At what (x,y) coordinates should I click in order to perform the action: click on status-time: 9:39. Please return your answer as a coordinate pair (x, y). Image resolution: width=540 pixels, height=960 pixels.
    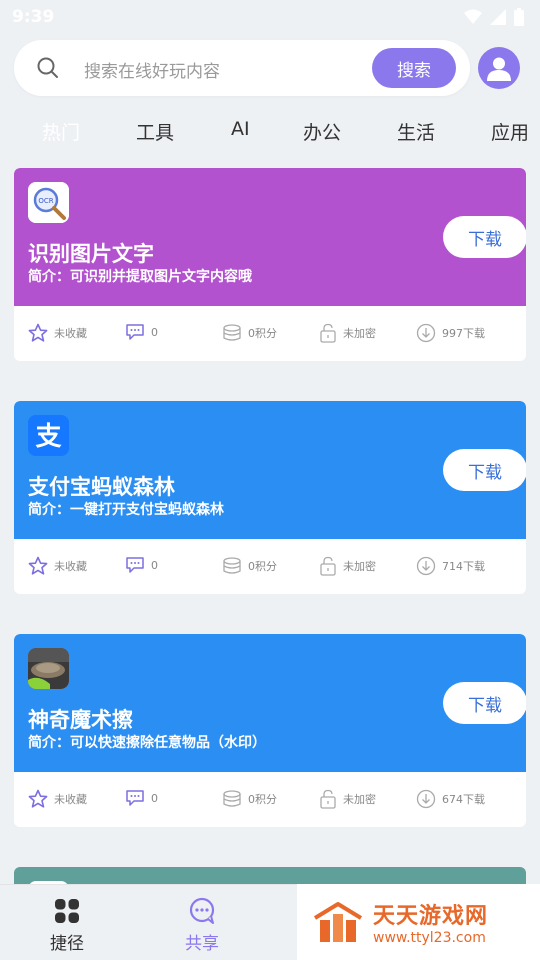
    Looking at the image, I should click on (33, 17).